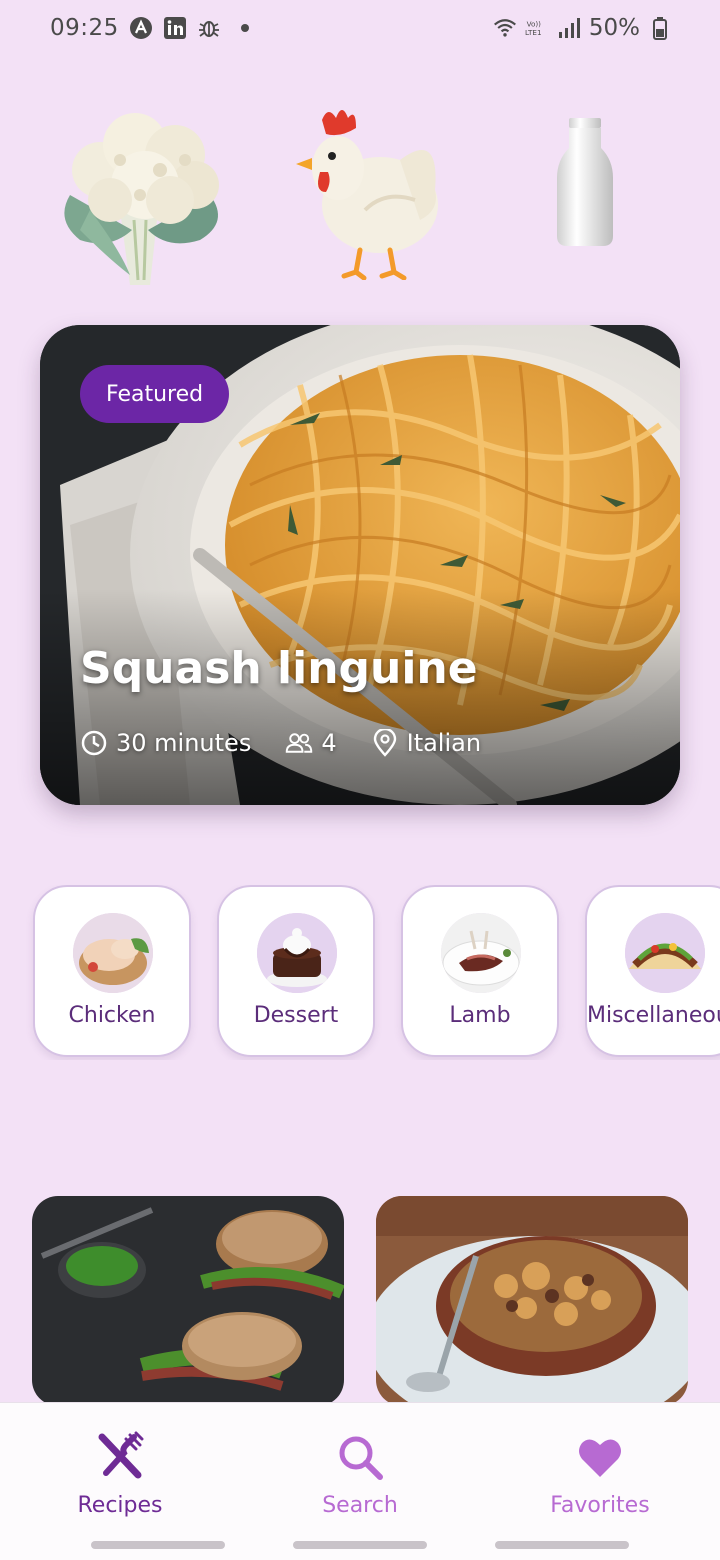  I want to click on category-chicken-image, so click(113, 953).